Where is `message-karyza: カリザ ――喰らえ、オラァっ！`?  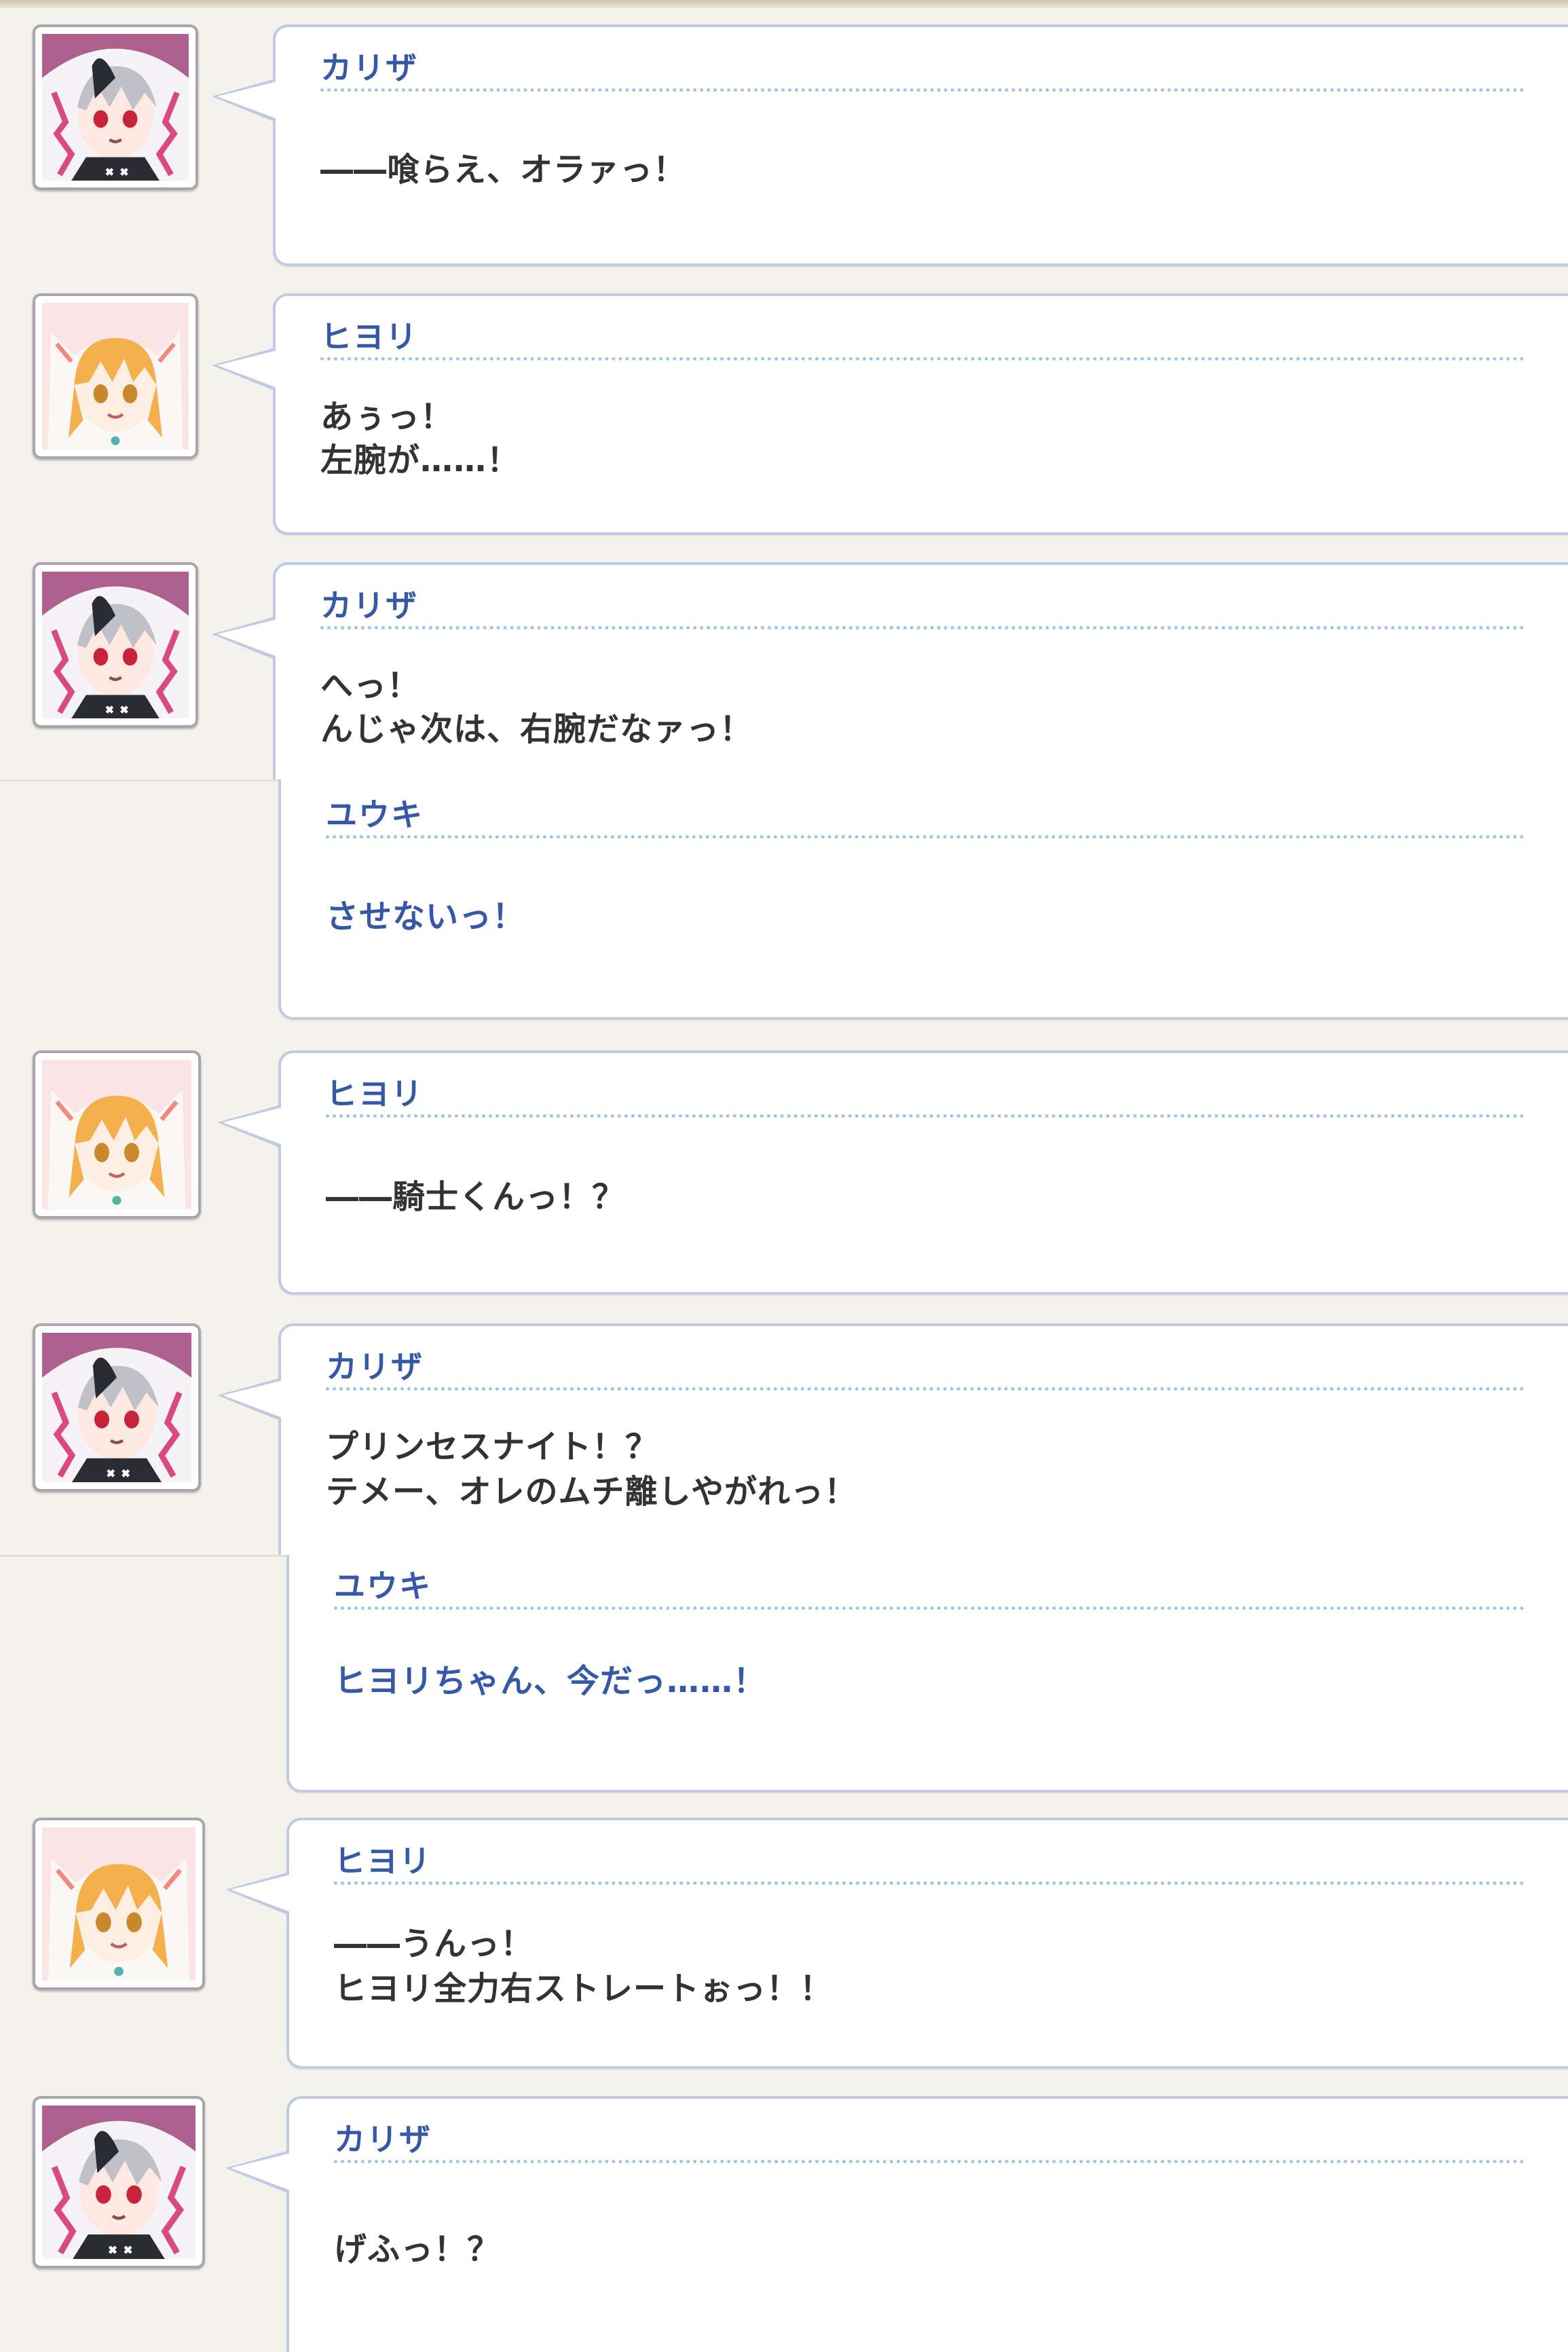
message-karyza: カリザ ――喰らえ、オラァっ！ is located at coordinates (784, 141).